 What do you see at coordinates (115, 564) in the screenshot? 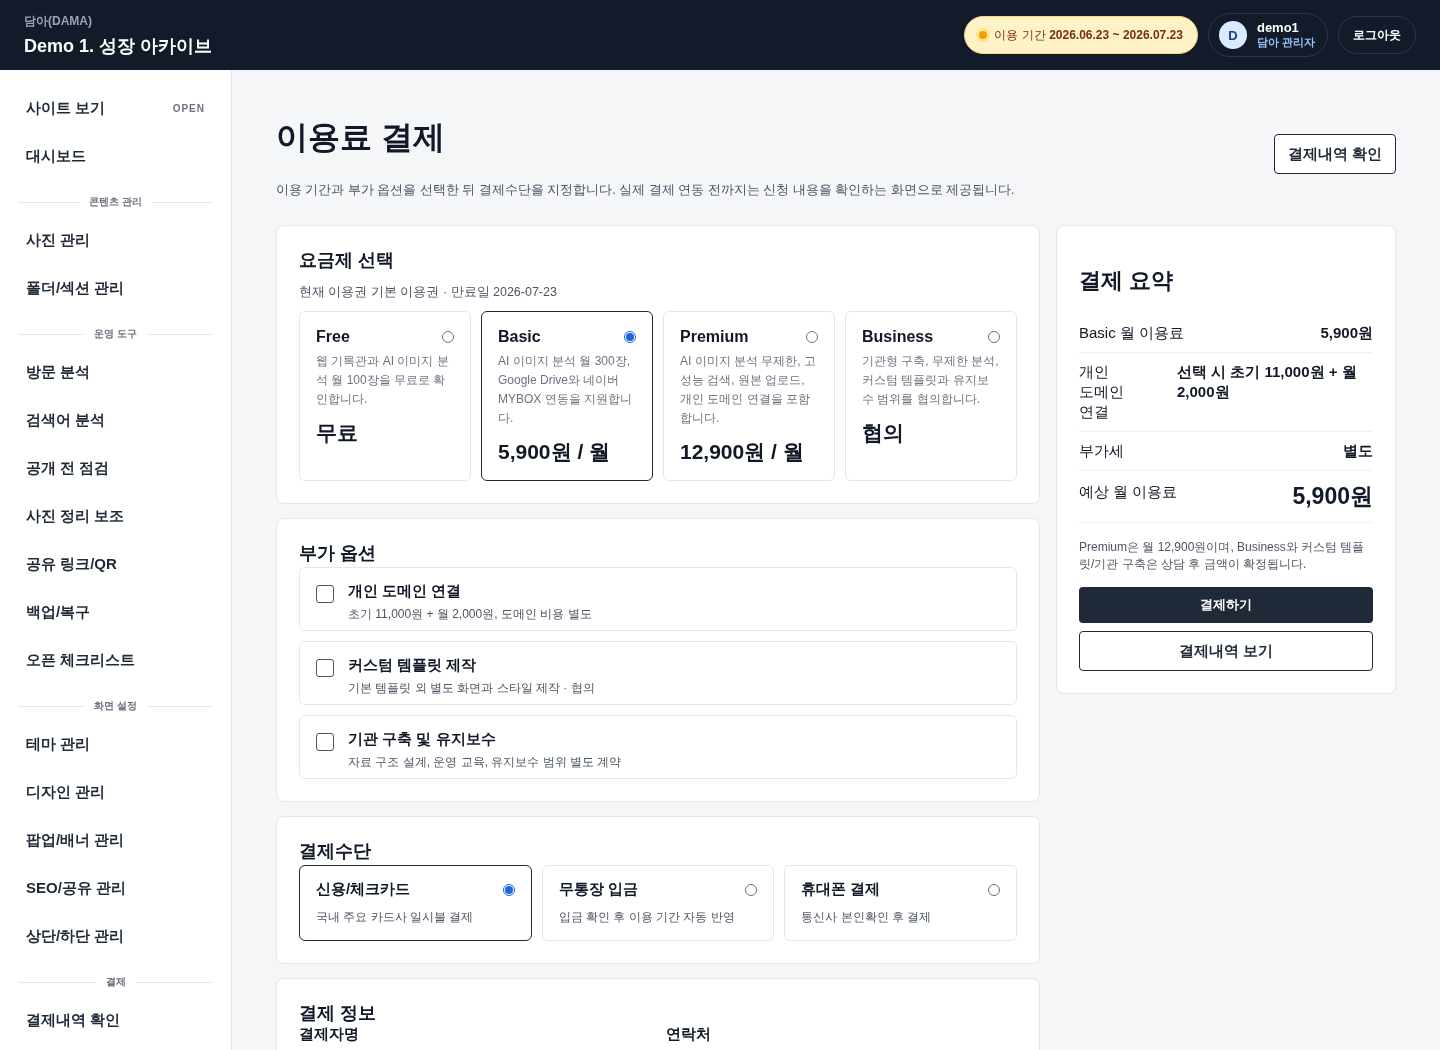
I see `sidebar-item: 공유 링크/QR` at bounding box center [115, 564].